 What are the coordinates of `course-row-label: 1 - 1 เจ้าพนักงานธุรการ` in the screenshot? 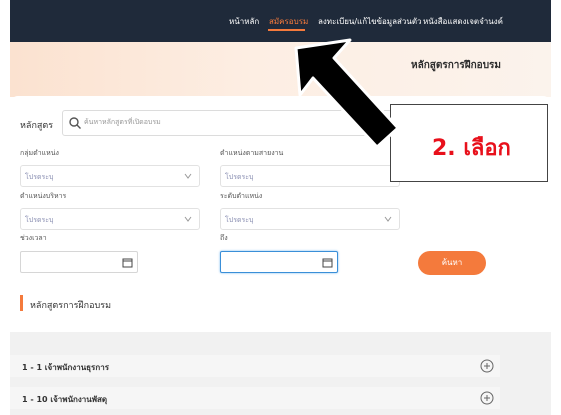 It's located at (65, 367).